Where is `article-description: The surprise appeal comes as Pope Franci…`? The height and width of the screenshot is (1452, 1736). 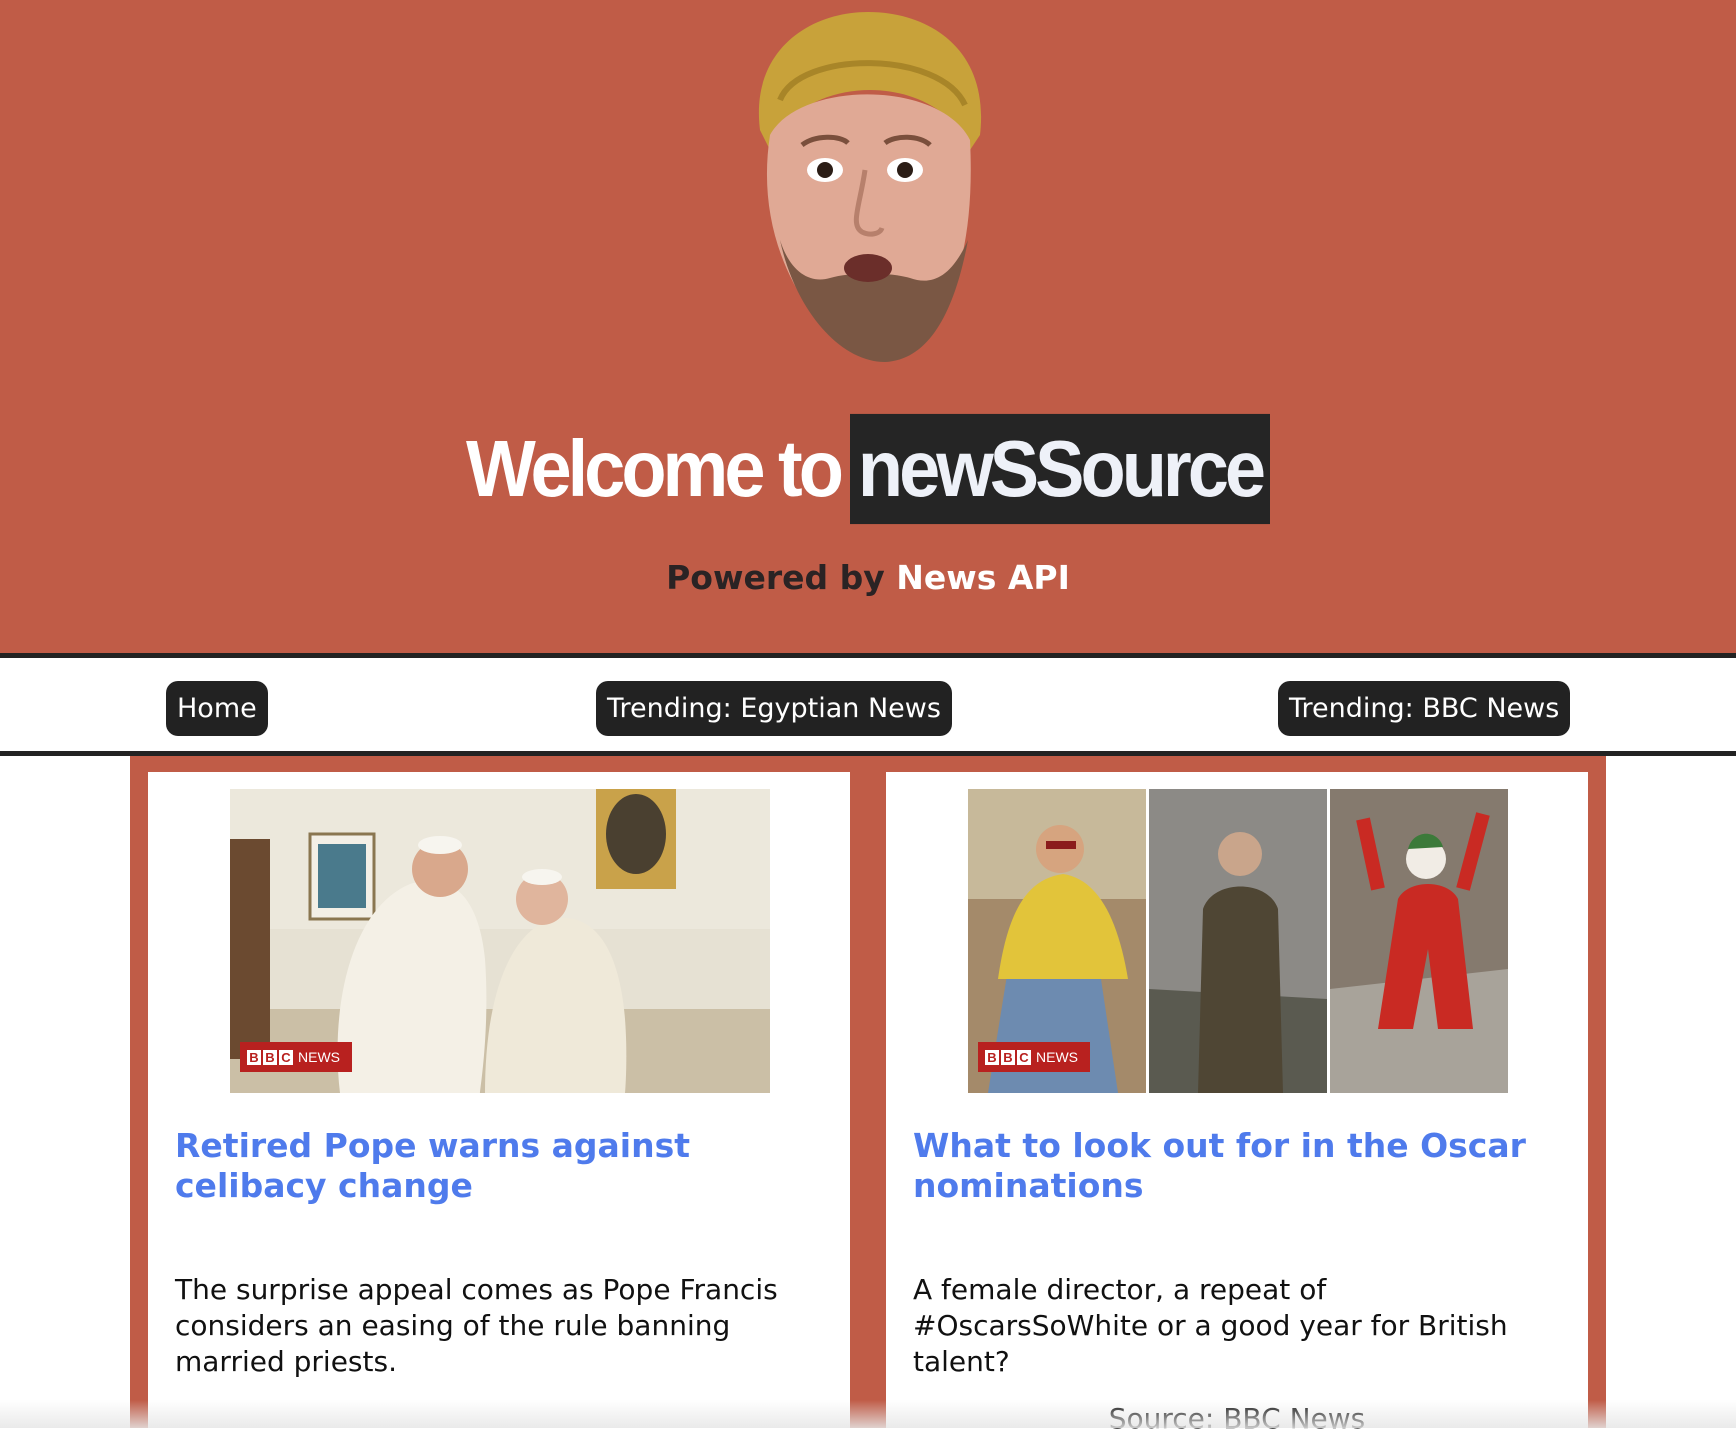
article-description: The surprise appeal comes as Pope Franci… is located at coordinates (476, 1325).